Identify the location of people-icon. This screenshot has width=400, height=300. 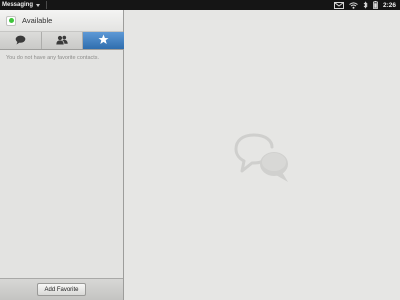
(62, 41).